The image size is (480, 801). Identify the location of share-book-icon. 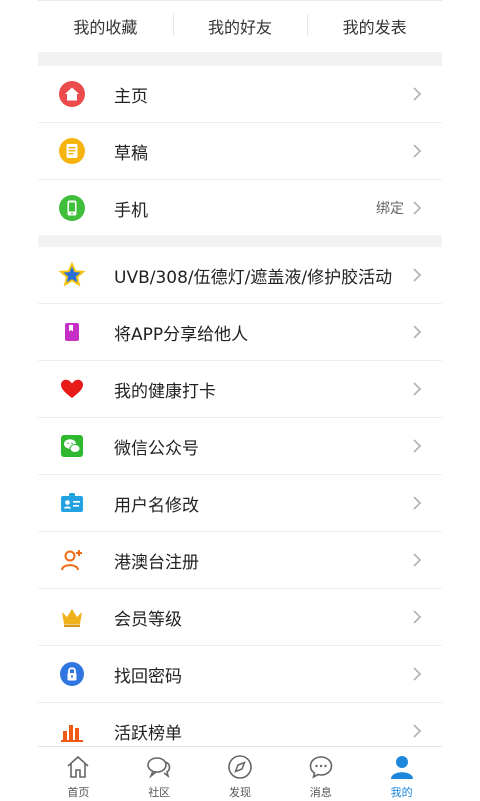
(72, 332).